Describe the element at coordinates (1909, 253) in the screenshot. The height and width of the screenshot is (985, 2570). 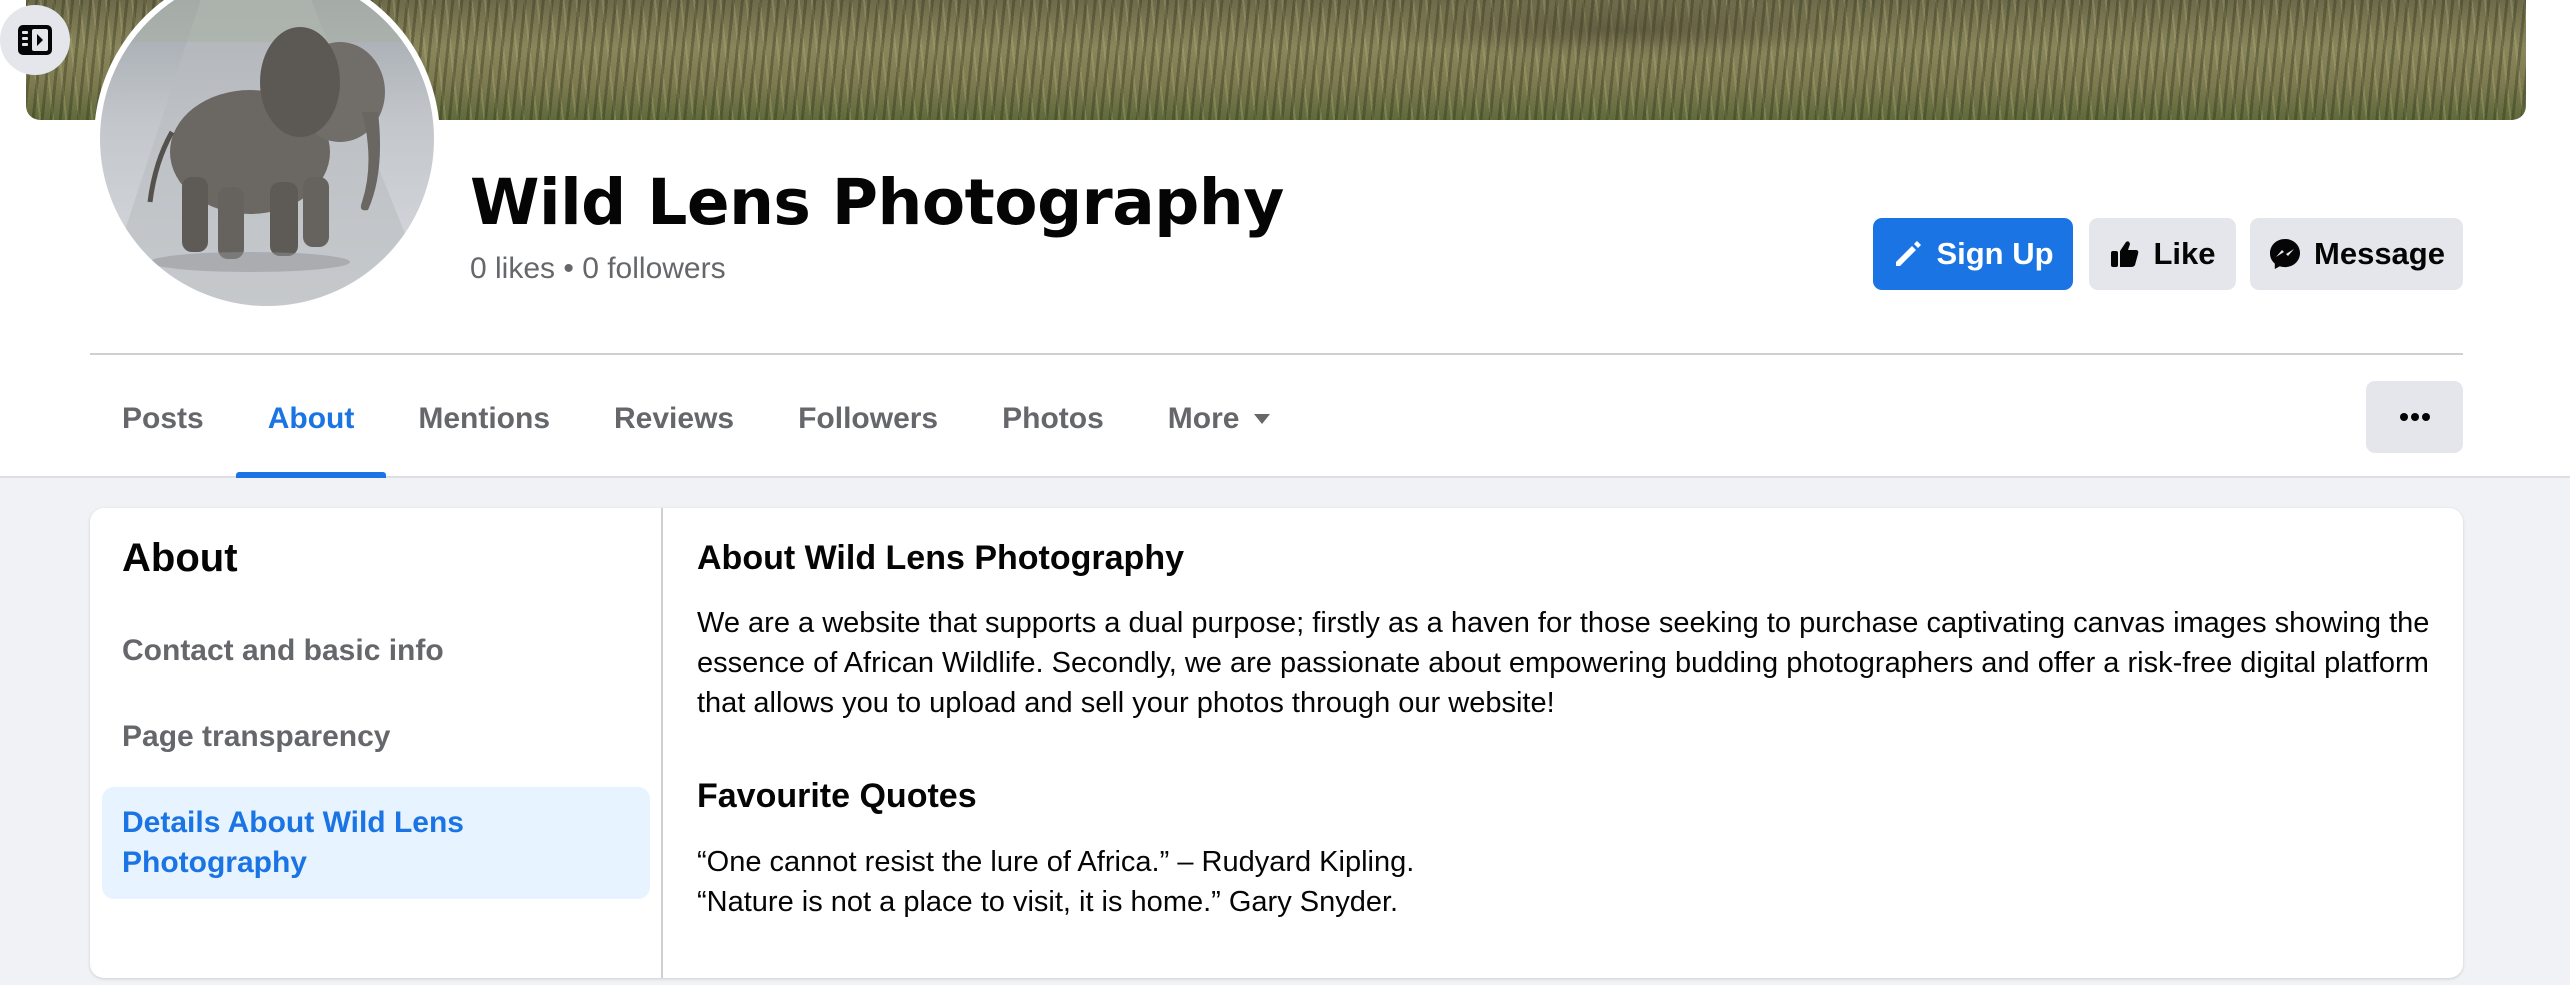
I see `pencil-icon` at that location.